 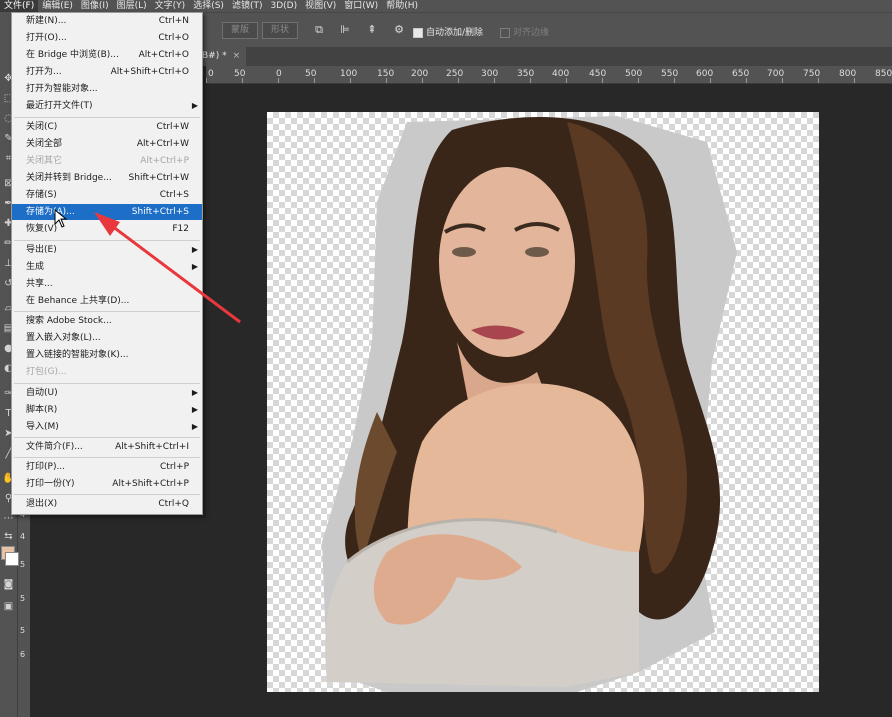 I want to click on menu-item-shortcut: Alt+Shift+Ctrl+P, so click(x=150, y=484).